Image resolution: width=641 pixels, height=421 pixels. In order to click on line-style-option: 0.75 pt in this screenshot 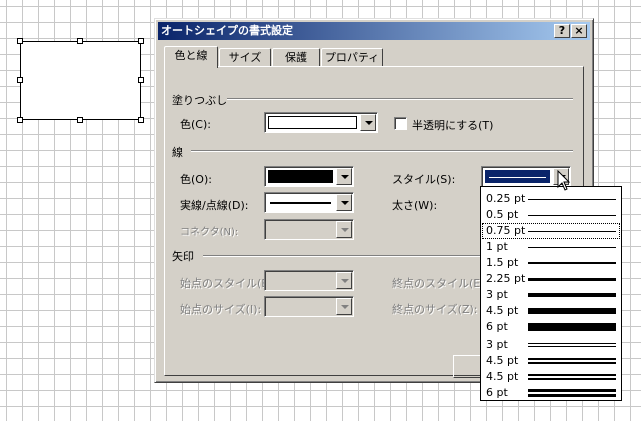, I will do `click(551, 231)`.